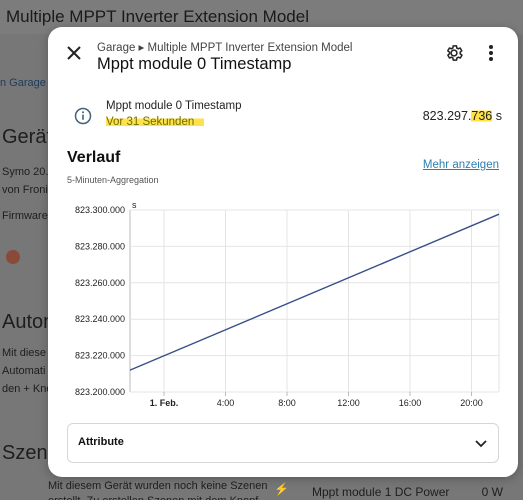  What do you see at coordinates (481, 444) in the screenshot?
I see `chevron-down-icon` at bounding box center [481, 444].